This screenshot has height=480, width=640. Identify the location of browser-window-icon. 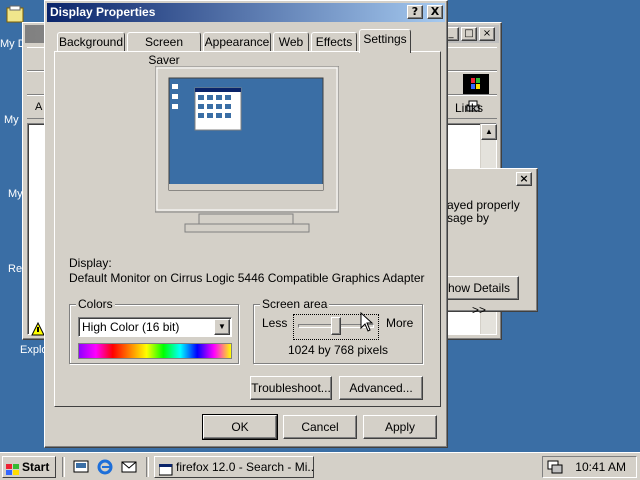
(165, 469).